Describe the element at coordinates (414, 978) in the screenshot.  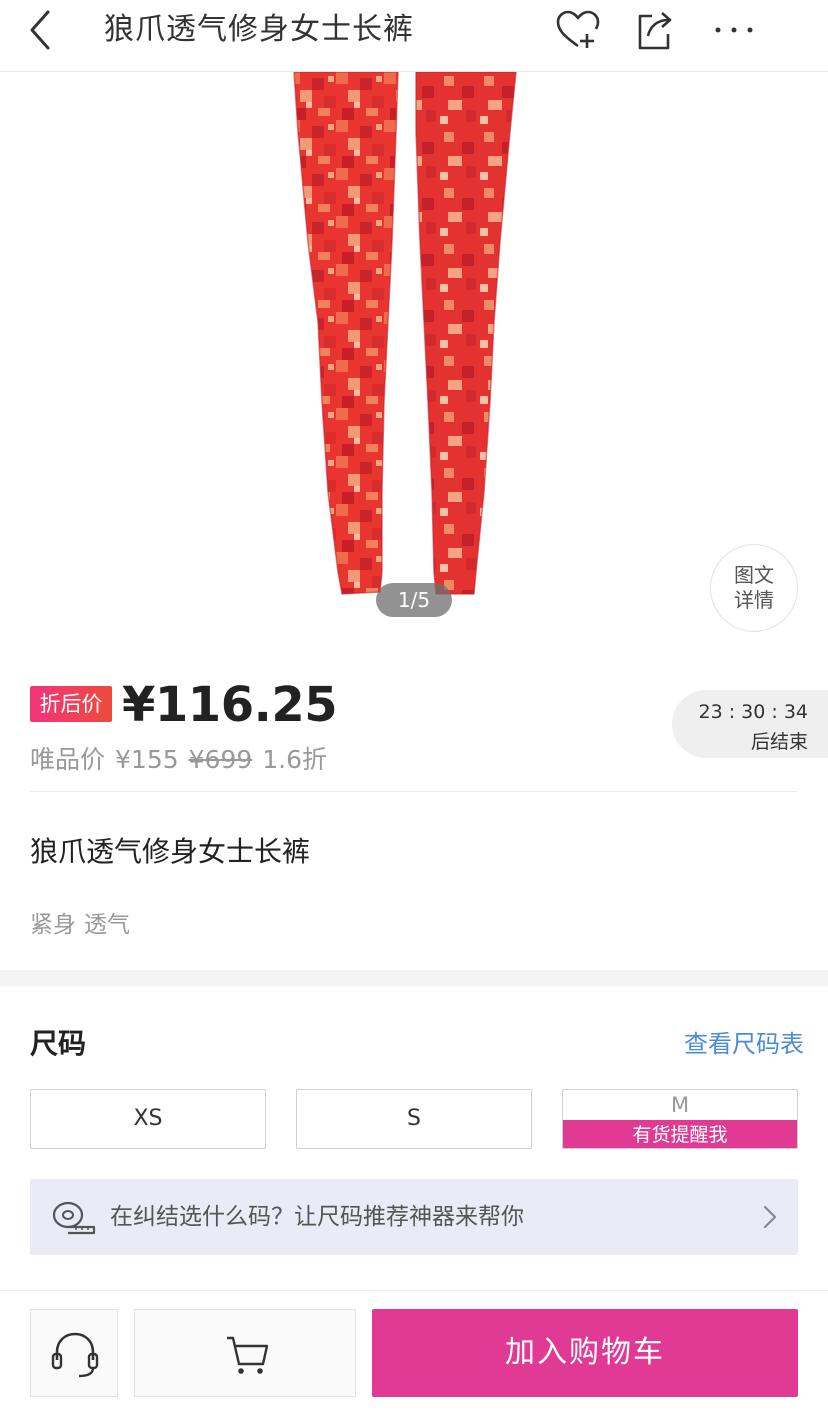
I see `section-gap` at that location.